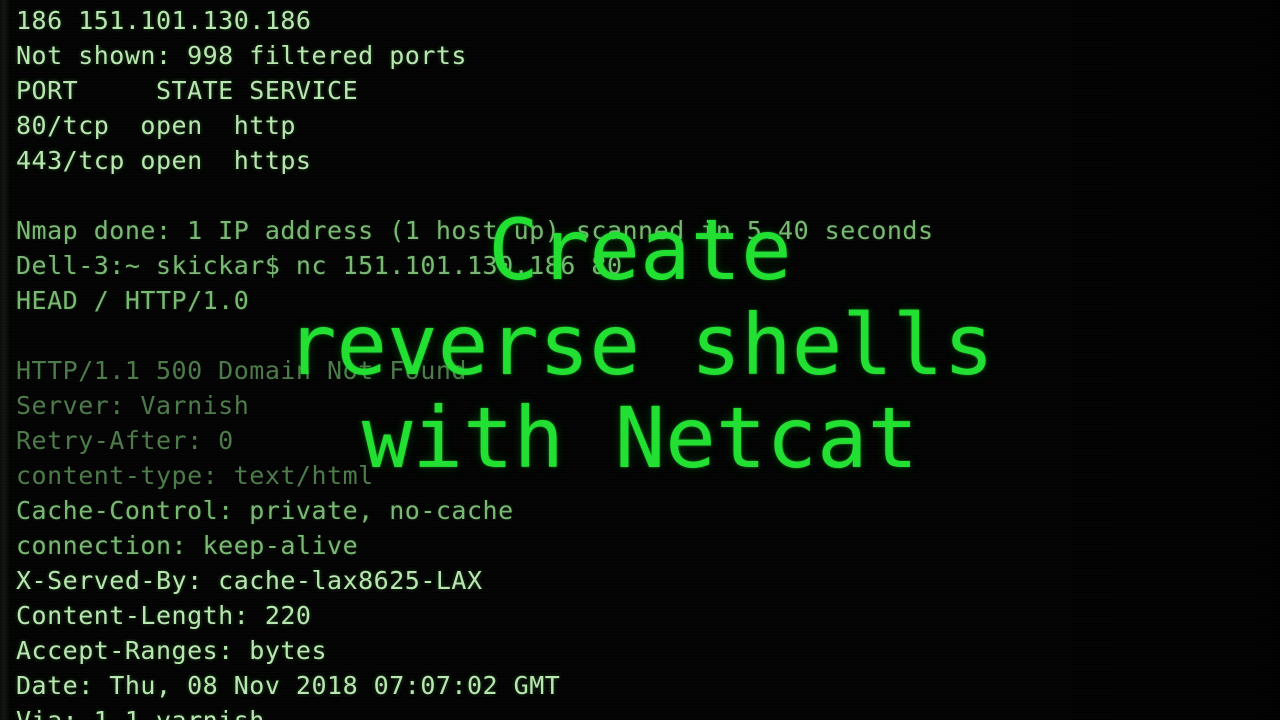 This screenshot has height=720, width=1280. I want to click on terminal-line: 443/tcp open https, so click(164, 160).